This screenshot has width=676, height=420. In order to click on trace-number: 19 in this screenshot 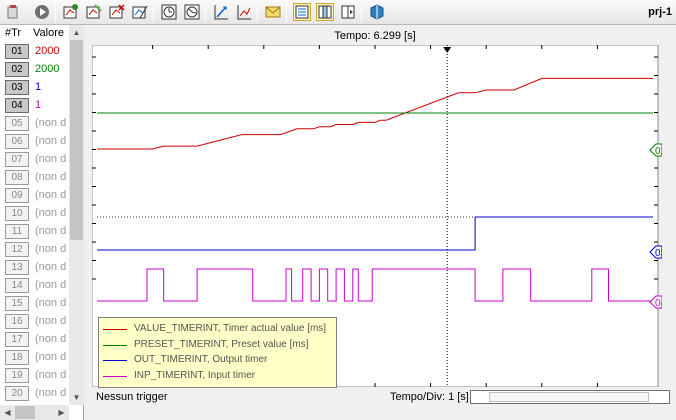, I will do `click(17, 375)`.